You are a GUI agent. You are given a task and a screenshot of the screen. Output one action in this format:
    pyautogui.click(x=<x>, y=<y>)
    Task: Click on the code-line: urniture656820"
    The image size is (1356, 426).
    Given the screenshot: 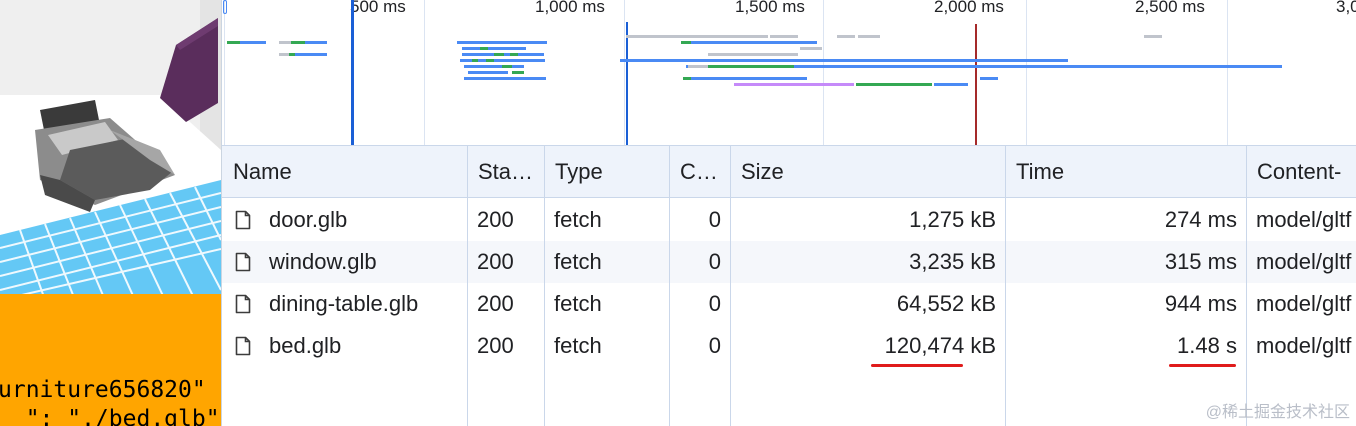 What is the action you would take?
    pyautogui.click(x=103, y=390)
    